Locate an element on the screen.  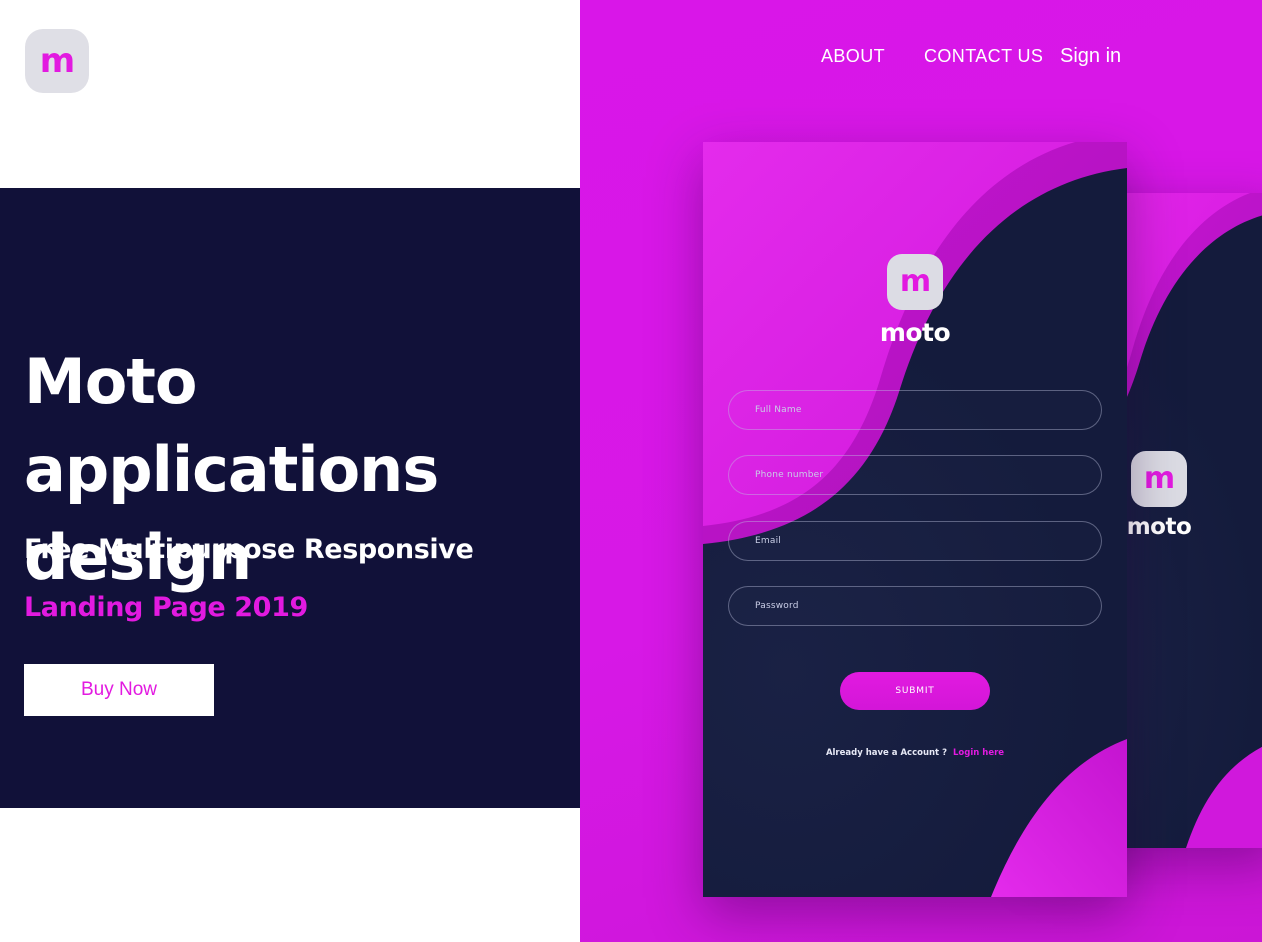
phone-number-field: Phone number is located at coordinates (915, 475).